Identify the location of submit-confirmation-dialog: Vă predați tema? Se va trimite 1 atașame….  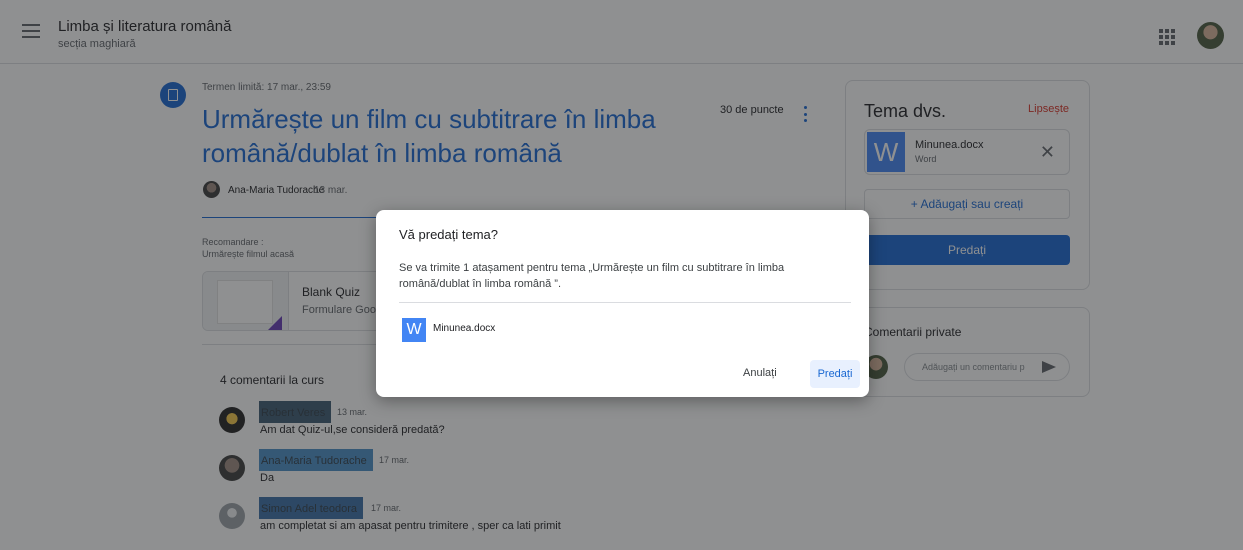
(622, 303).